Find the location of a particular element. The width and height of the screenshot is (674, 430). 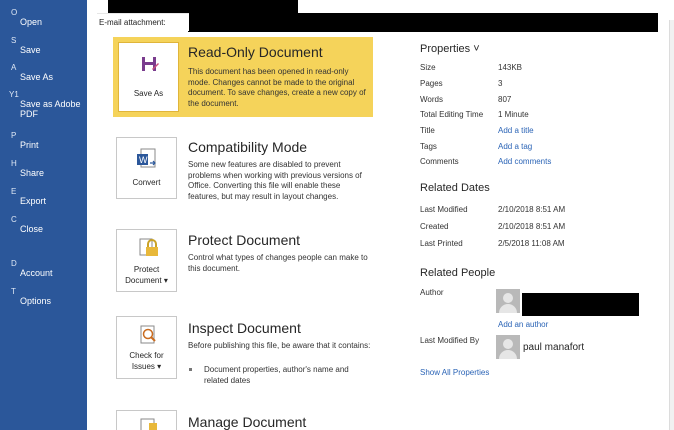

nav-save-as-pdf: Y1 Save as Adobe PDF is located at coordinates (43, 108).